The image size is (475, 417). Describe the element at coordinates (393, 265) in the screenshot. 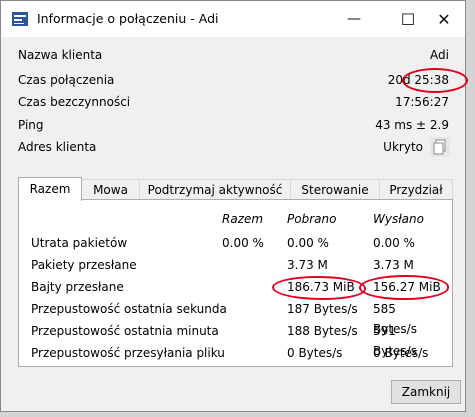

I see `cell-wyslano: 3.73 M` at that location.